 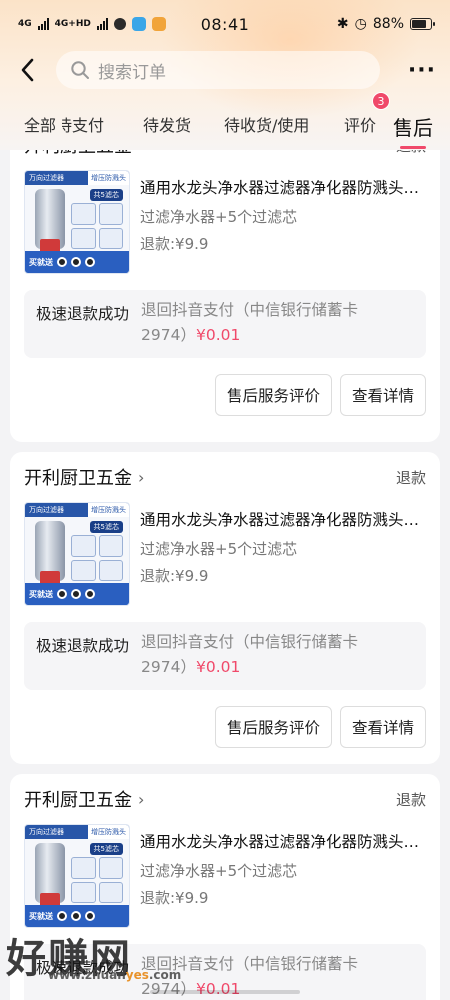 I want to click on tab-pending-payment: 待支付, so click(x=90, y=124).